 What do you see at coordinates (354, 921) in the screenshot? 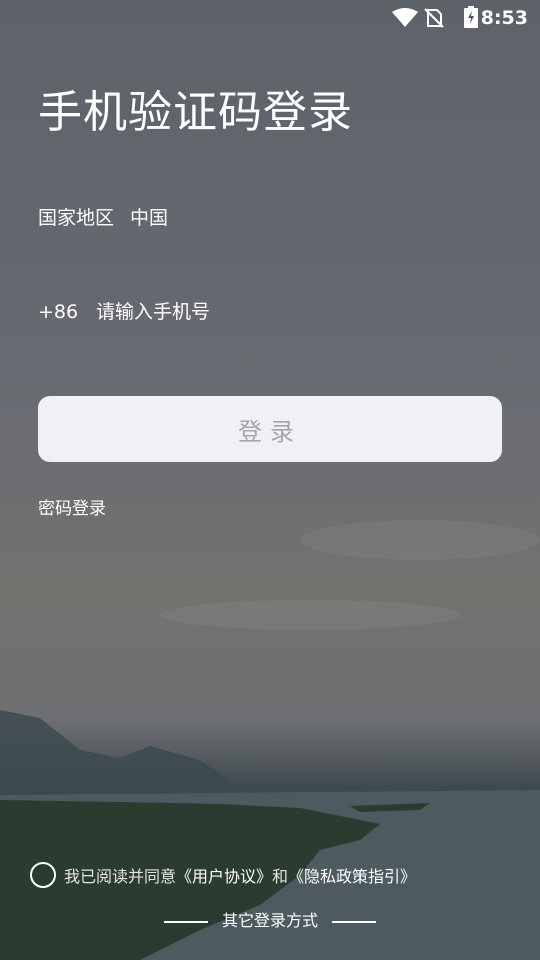
I see `divider-right` at bounding box center [354, 921].